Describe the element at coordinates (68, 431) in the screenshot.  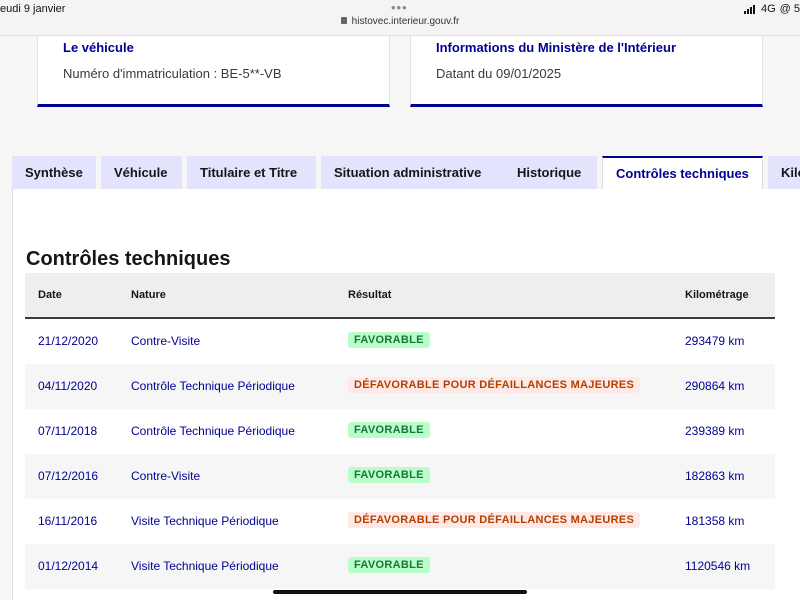
I see `row-date: 07/11/2018` at that location.